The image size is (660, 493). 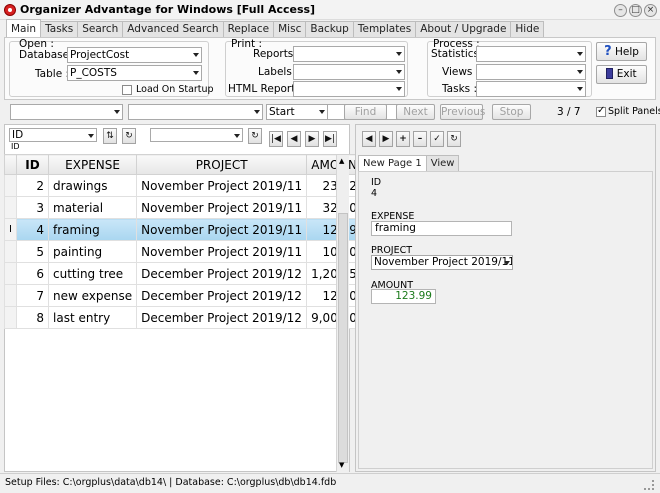 What do you see at coordinates (621, 51) in the screenshot?
I see `help-button: ? Help` at bounding box center [621, 51].